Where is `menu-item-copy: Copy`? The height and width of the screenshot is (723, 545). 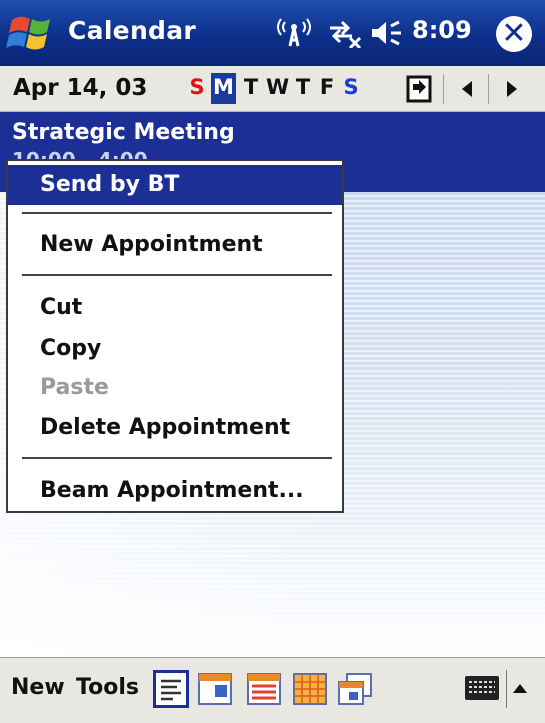
menu-item-copy: Copy is located at coordinates (175, 349).